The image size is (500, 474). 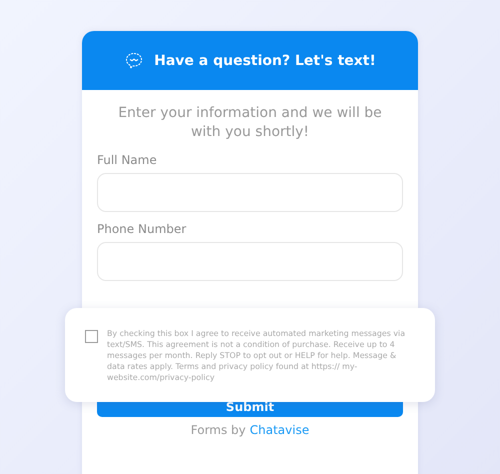 I want to click on form-subtitle: Enter your information and we will be with you shortly!, so click(x=250, y=123).